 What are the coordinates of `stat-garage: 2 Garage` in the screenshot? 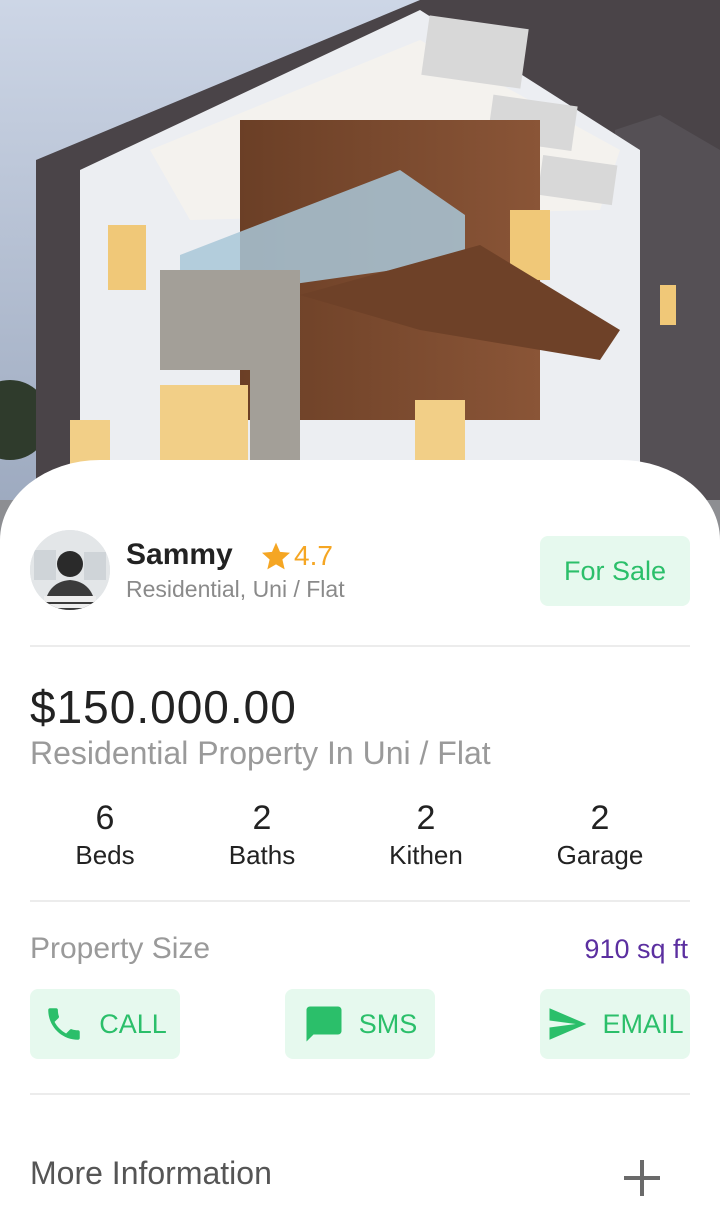 It's located at (600, 835).